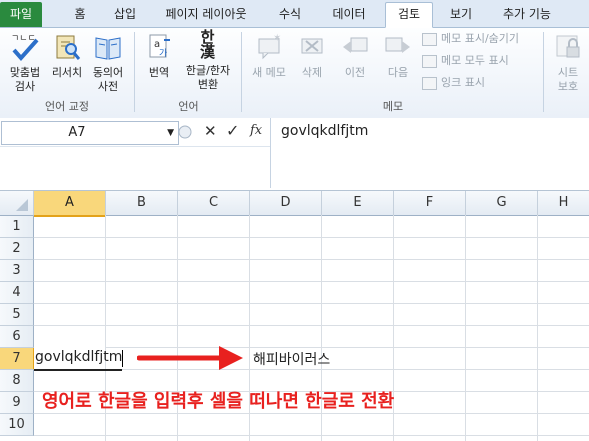 The height and width of the screenshot is (441, 589). What do you see at coordinates (17, 227) in the screenshot?
I see `row-header-1: 1` at bounding box center [17, 227].